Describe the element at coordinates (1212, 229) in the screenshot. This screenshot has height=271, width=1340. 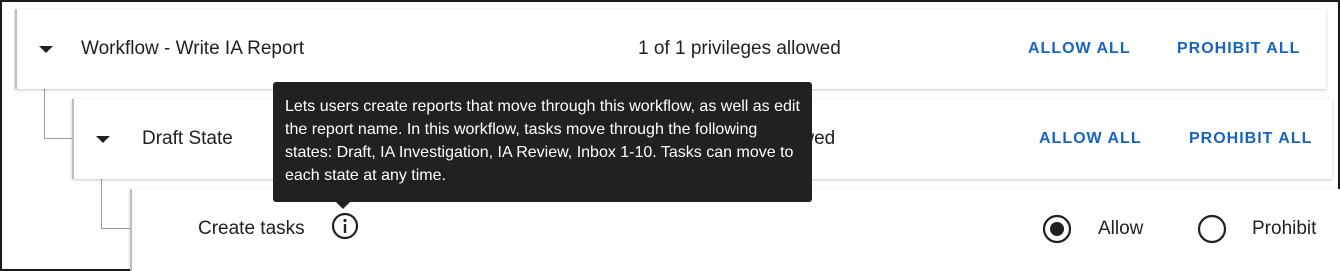
I see `prohibit-radio` at that location.